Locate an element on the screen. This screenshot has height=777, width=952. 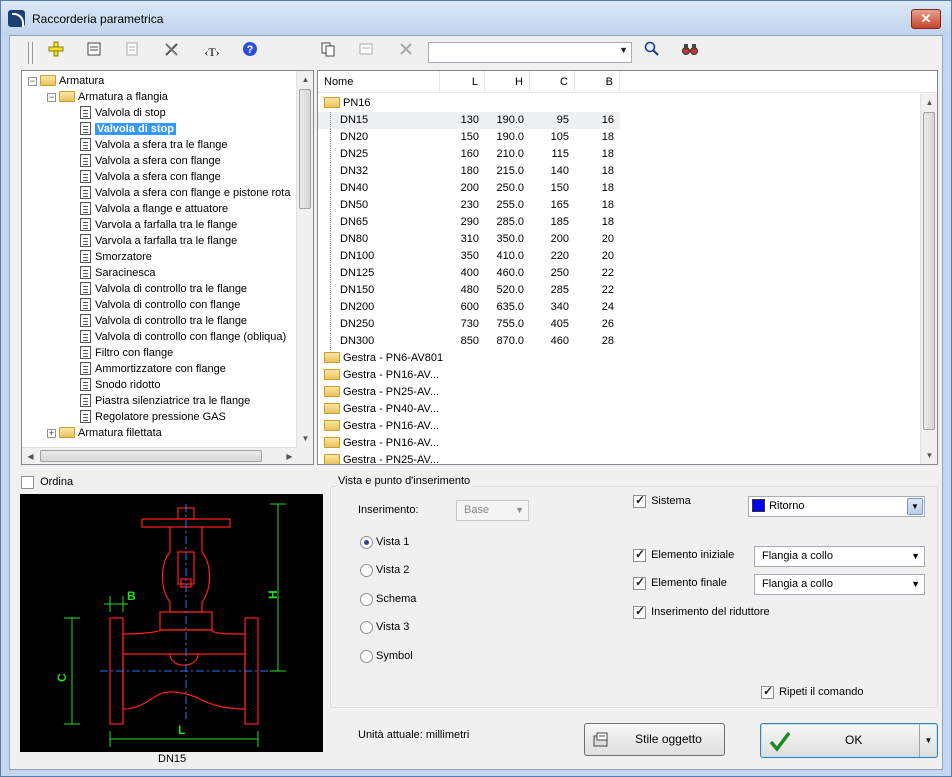
delete-button is located at coordinates (406, 52).